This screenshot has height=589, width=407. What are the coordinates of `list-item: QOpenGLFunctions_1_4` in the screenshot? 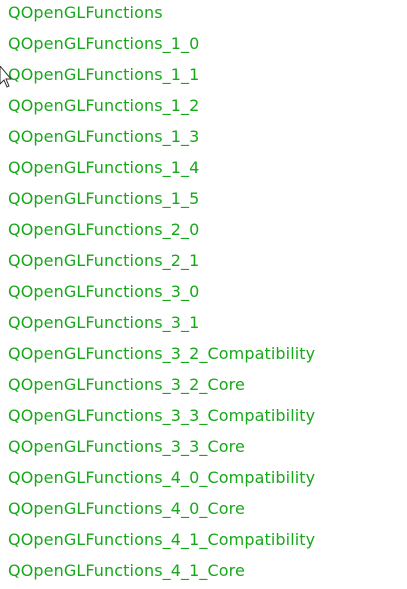 It's located at (161, 170).